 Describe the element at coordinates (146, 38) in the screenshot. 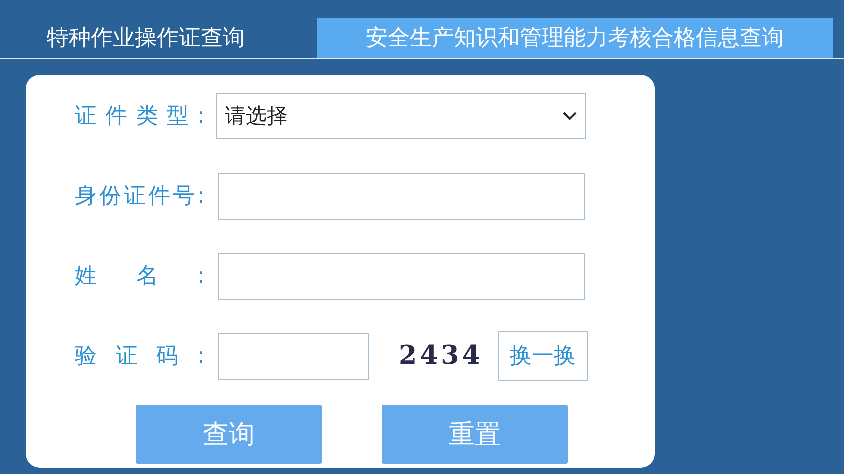

I see `tab: 特种作业操作证查询` at that location.